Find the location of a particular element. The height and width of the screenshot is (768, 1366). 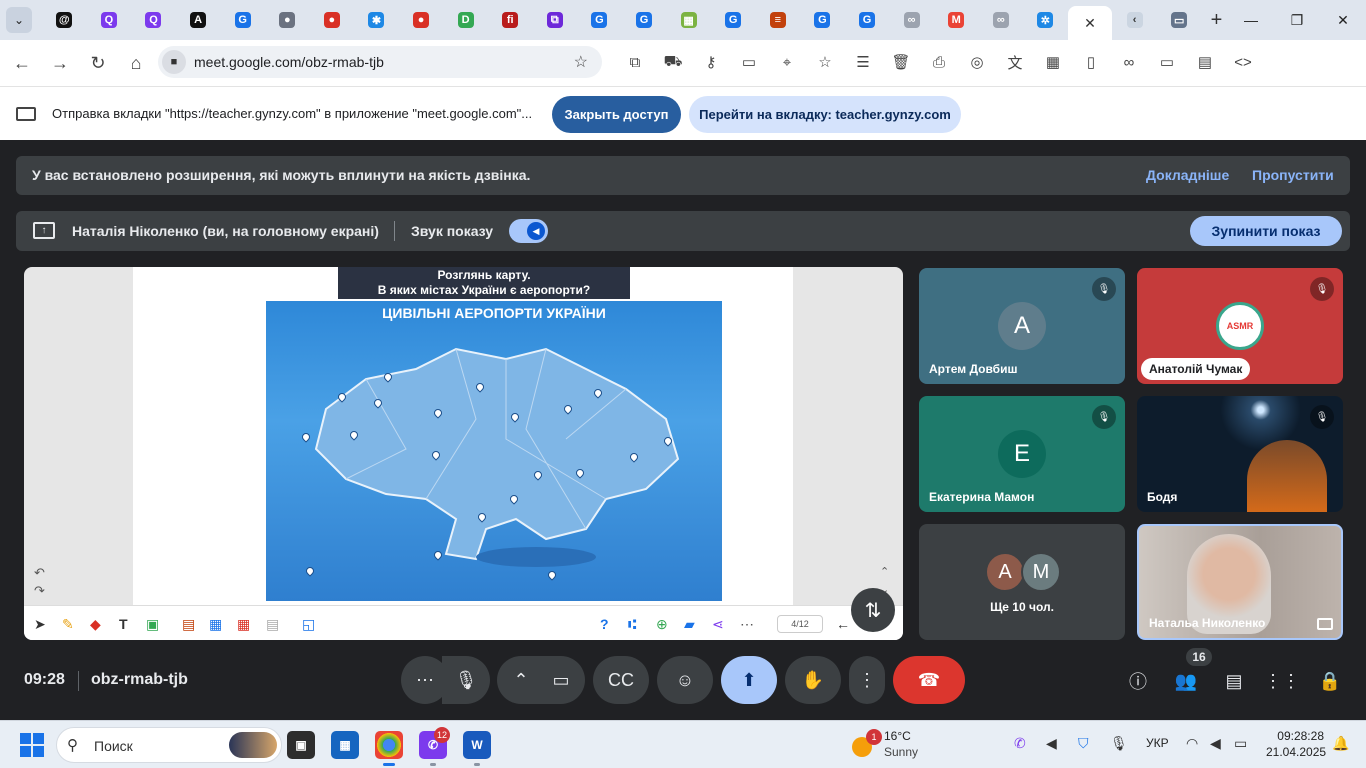

participant-tile: Натальа Николенко is located at coordinates (1240, 582).